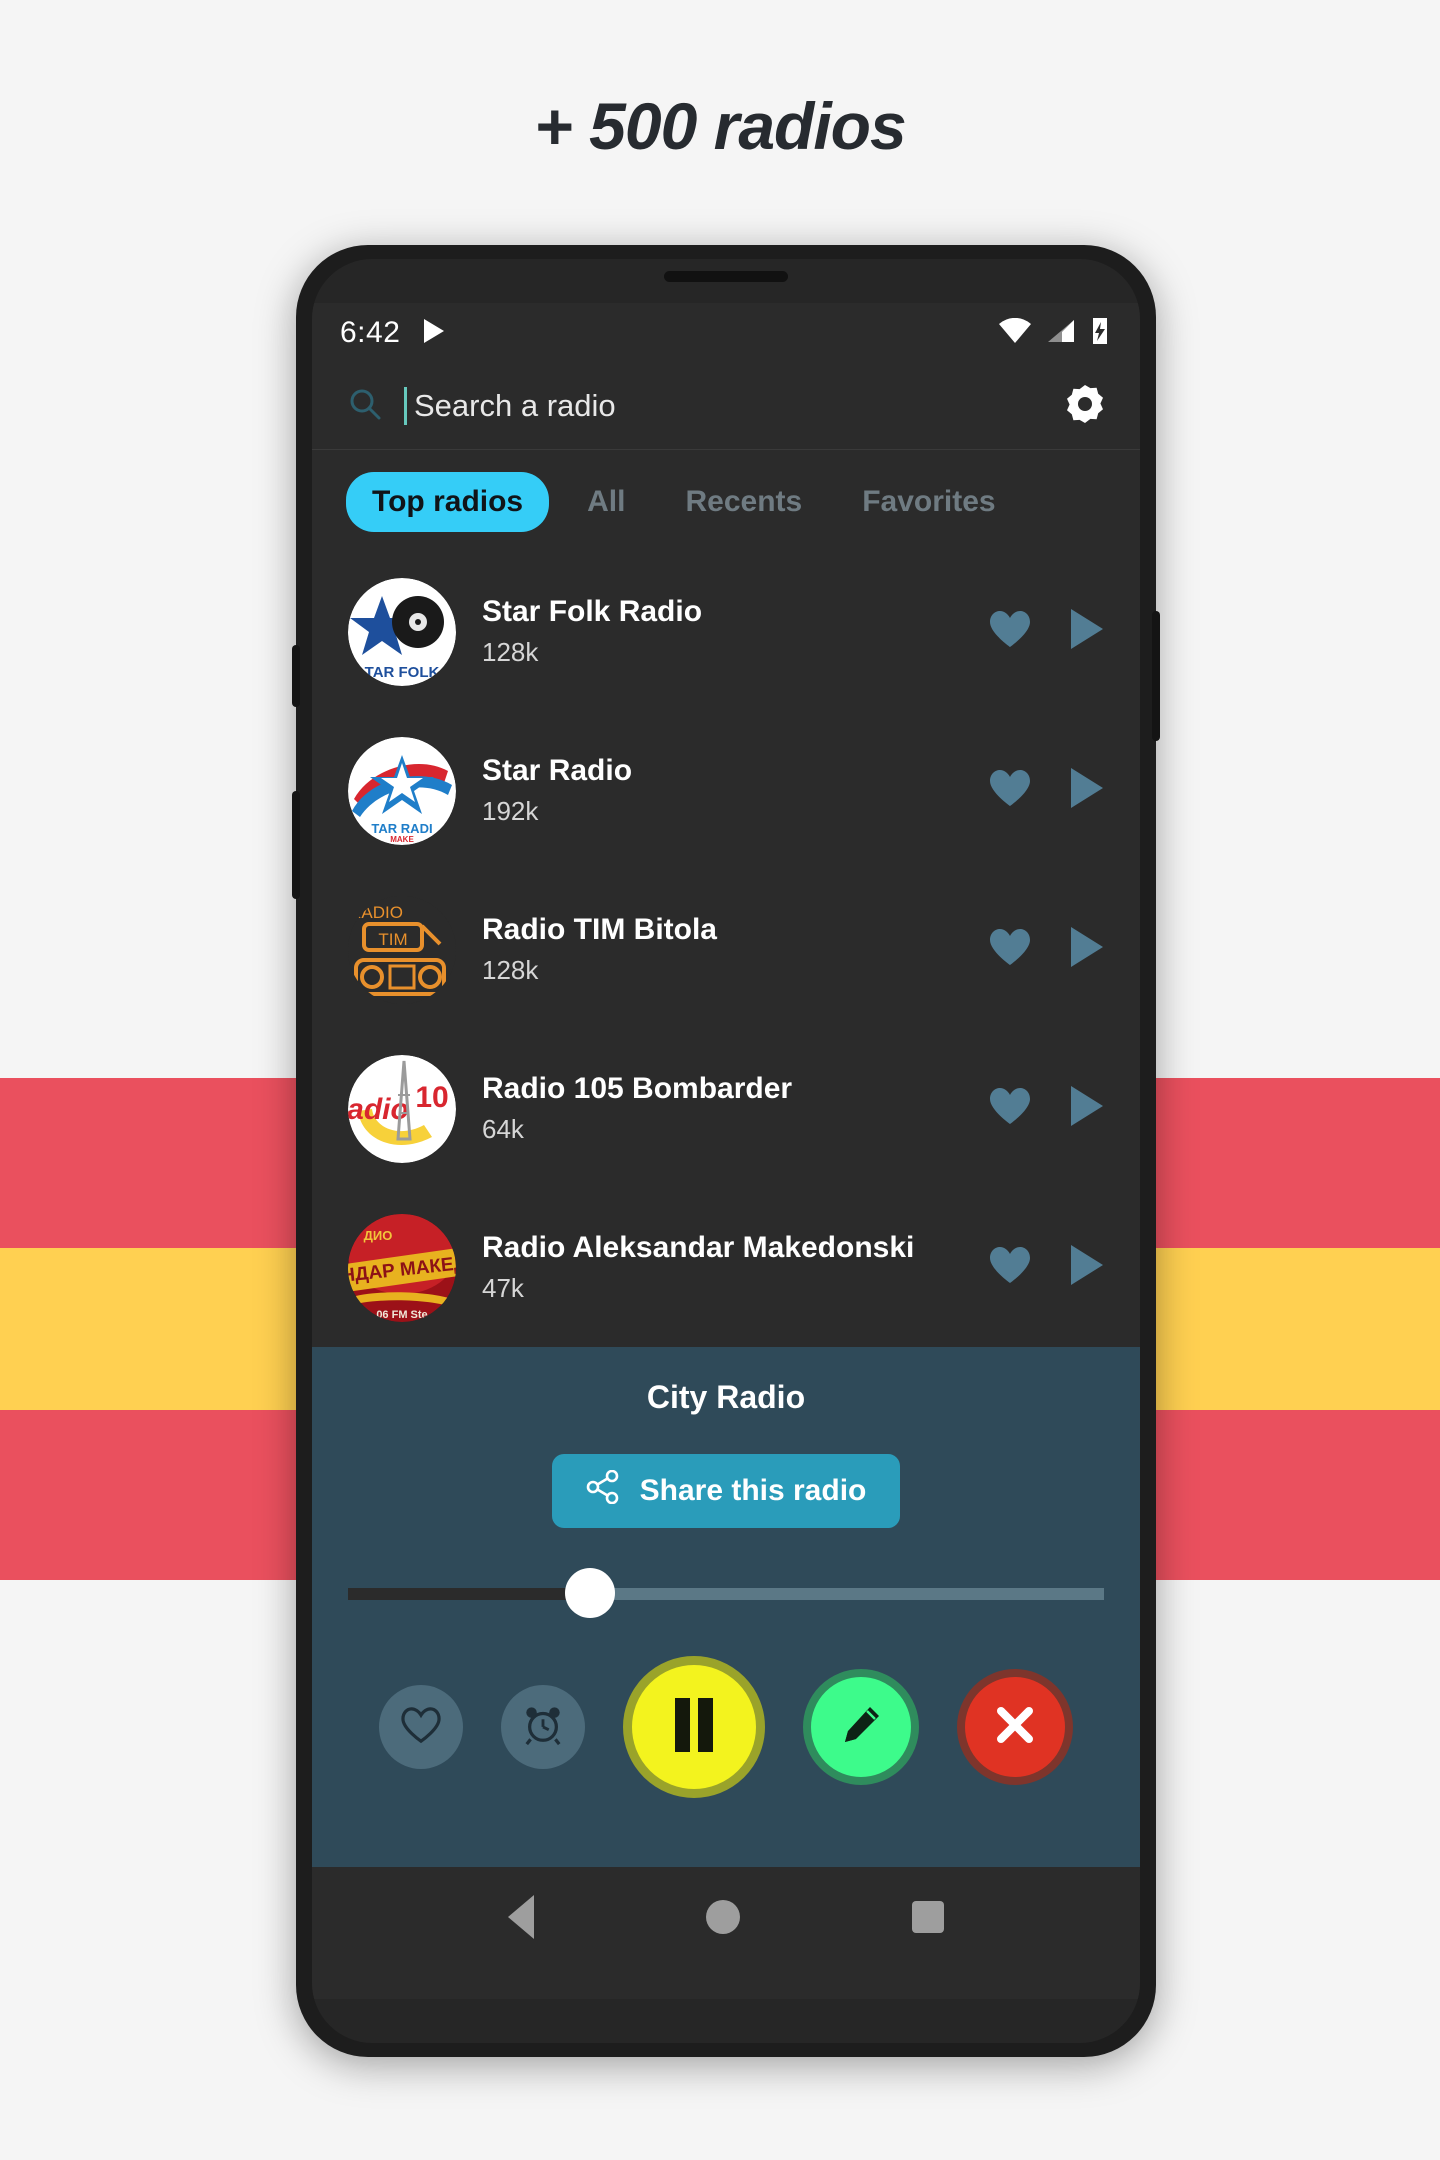 The image size is (1440, 2160). I want to click on wifi-icon, so click(1015, 333).